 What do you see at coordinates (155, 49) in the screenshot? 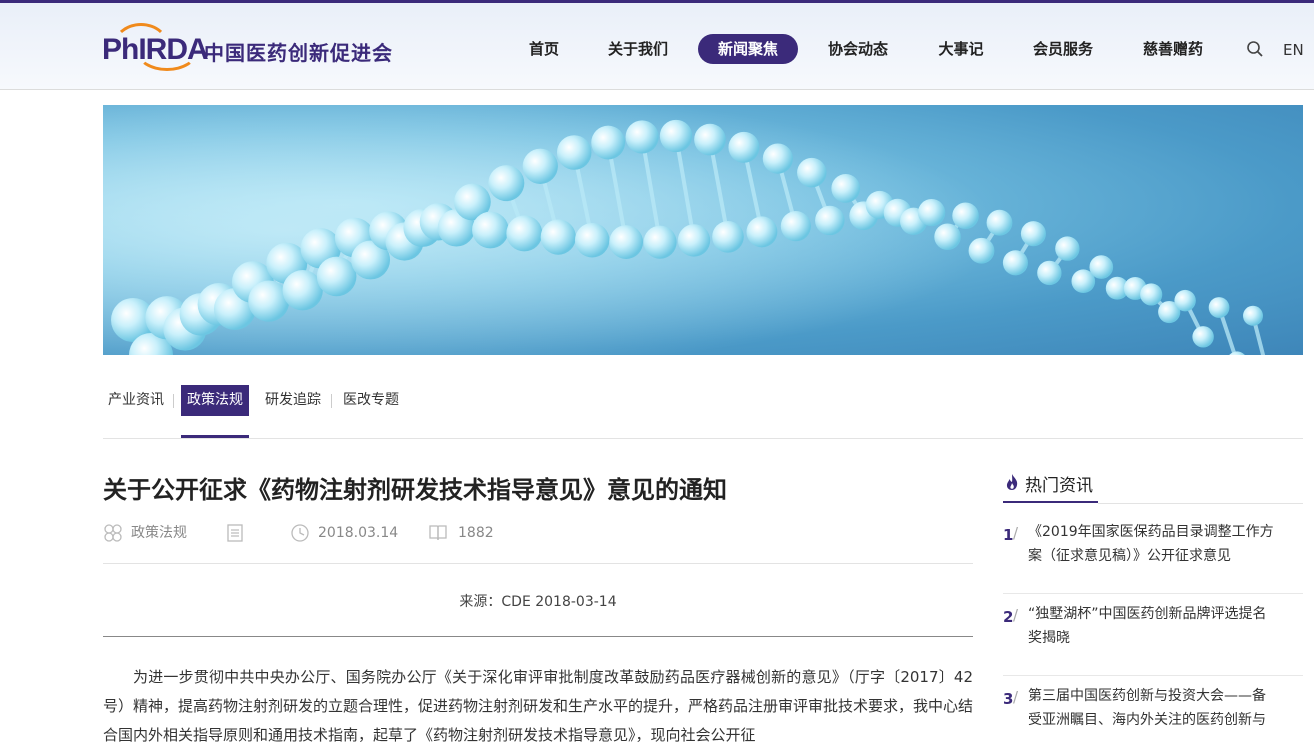
I see `logo-text-en: PhIRDA` at bounding box center [155, 49].